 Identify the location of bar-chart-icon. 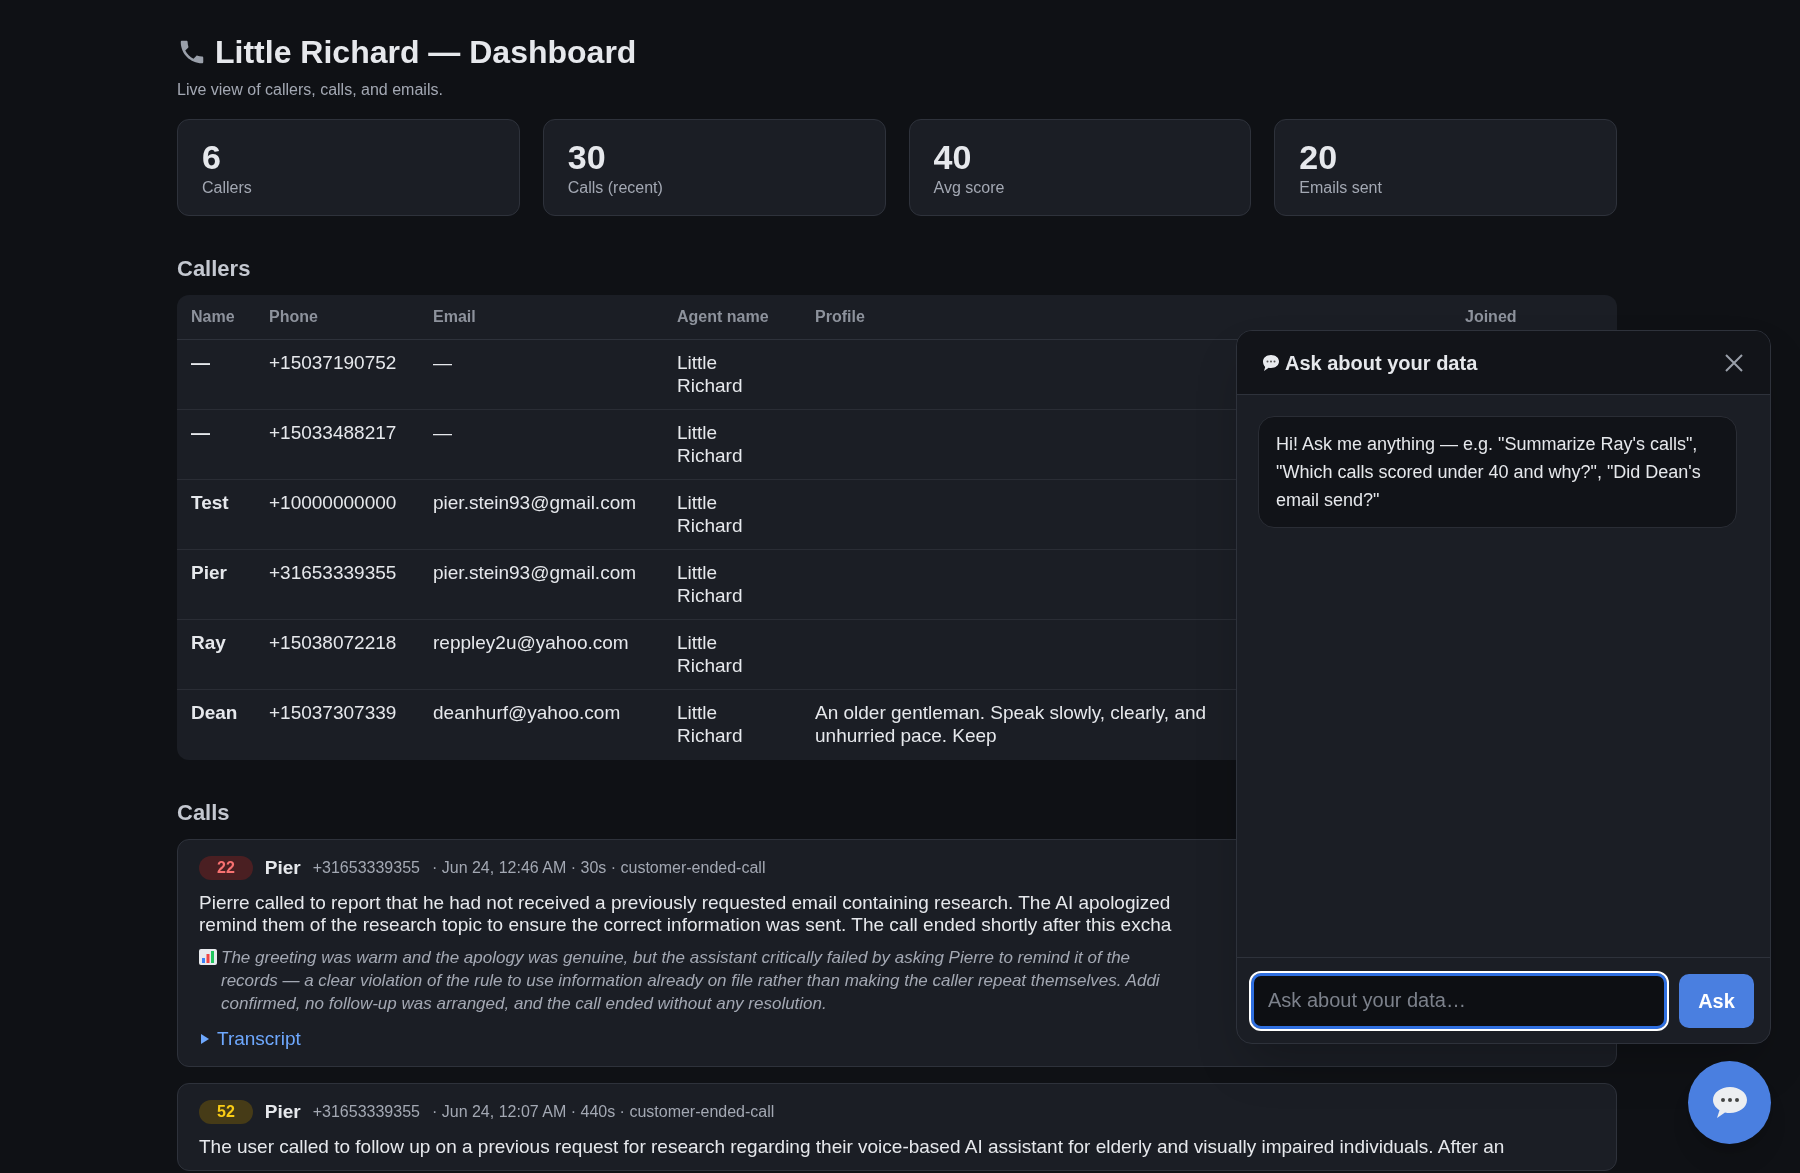
(208, 957).